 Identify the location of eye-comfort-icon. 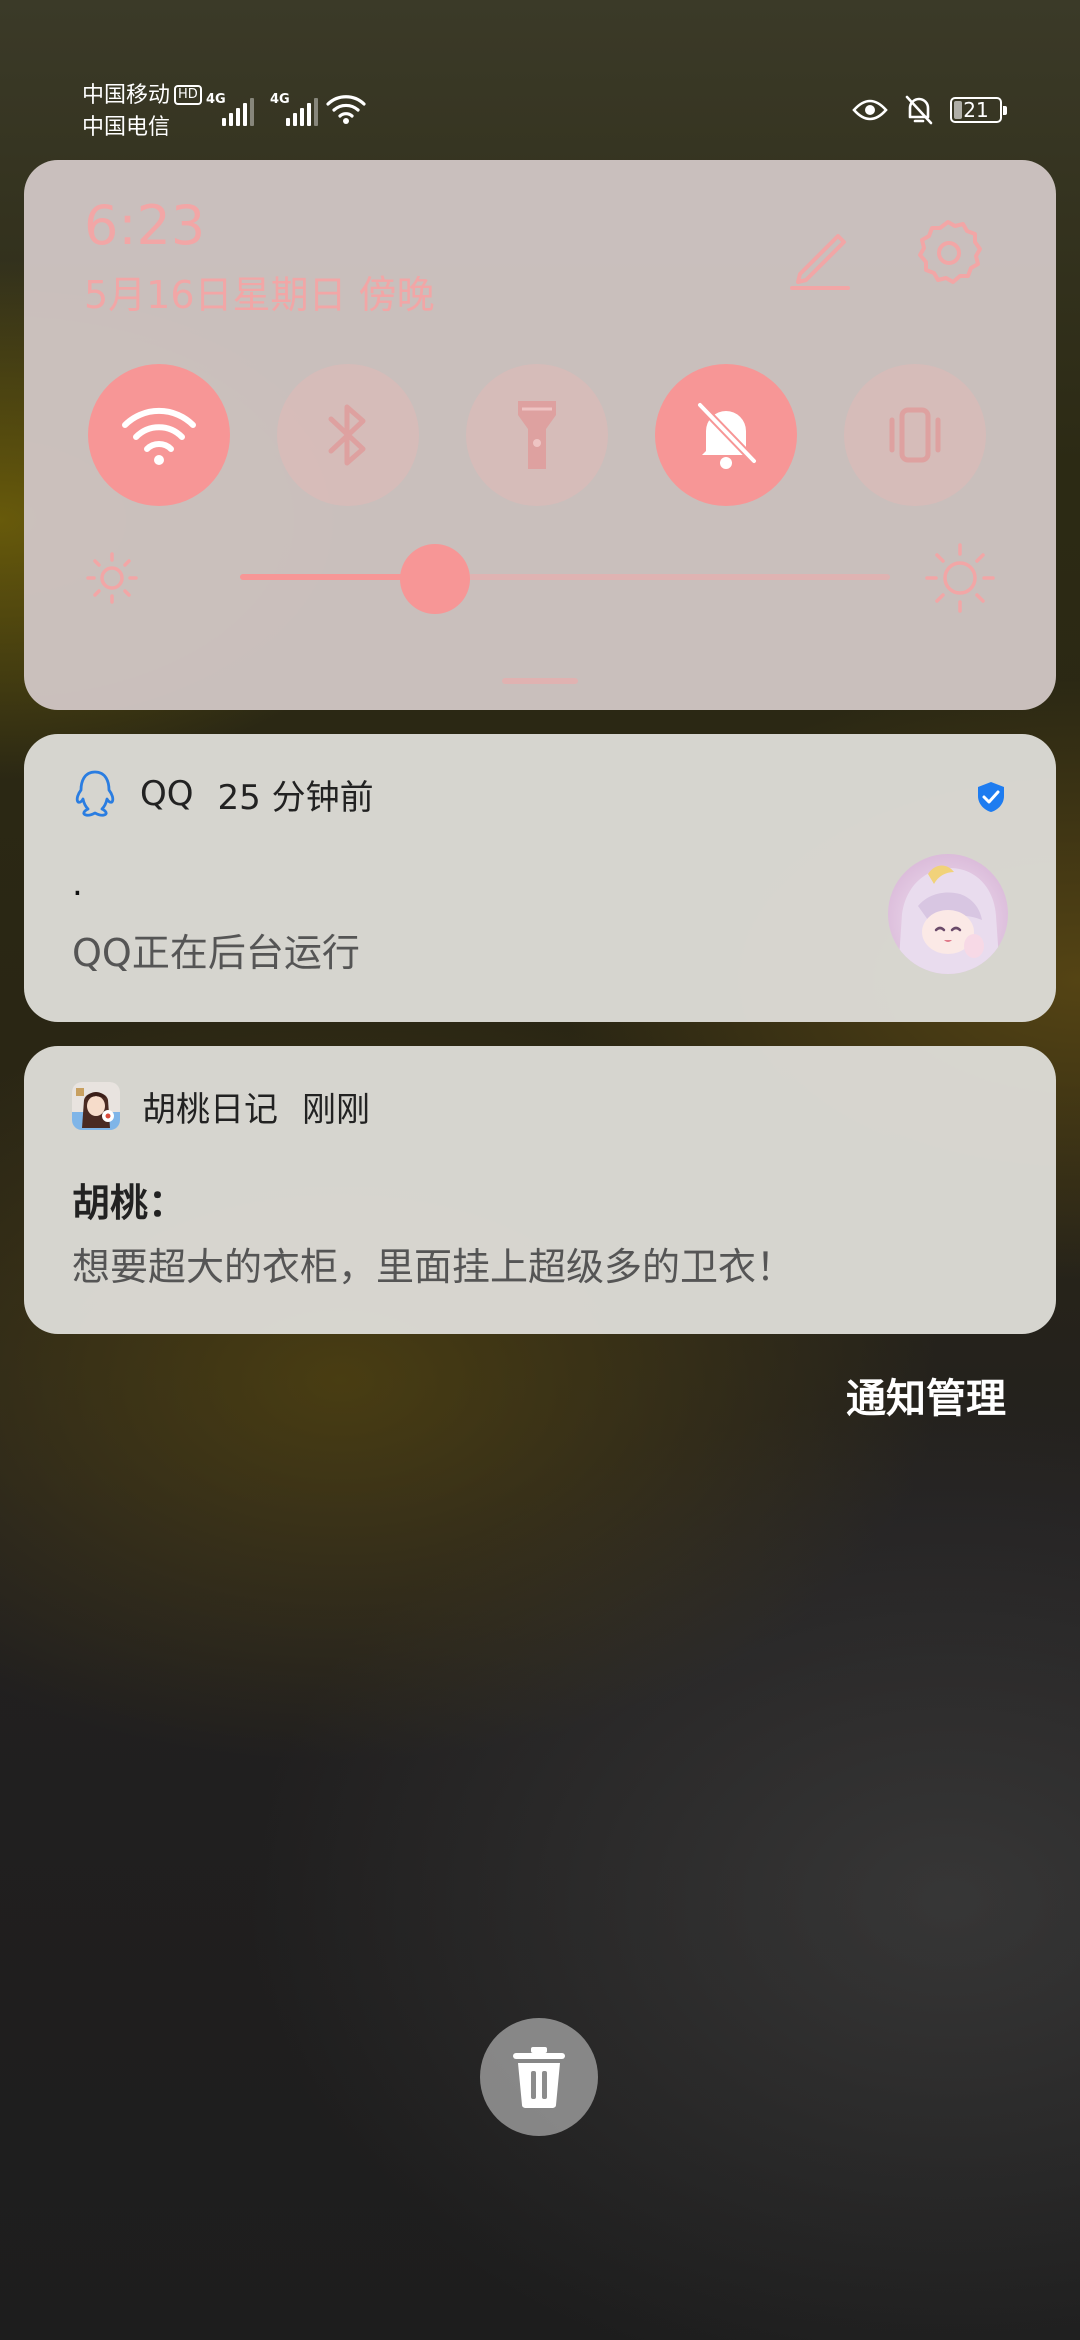
(870, 110).